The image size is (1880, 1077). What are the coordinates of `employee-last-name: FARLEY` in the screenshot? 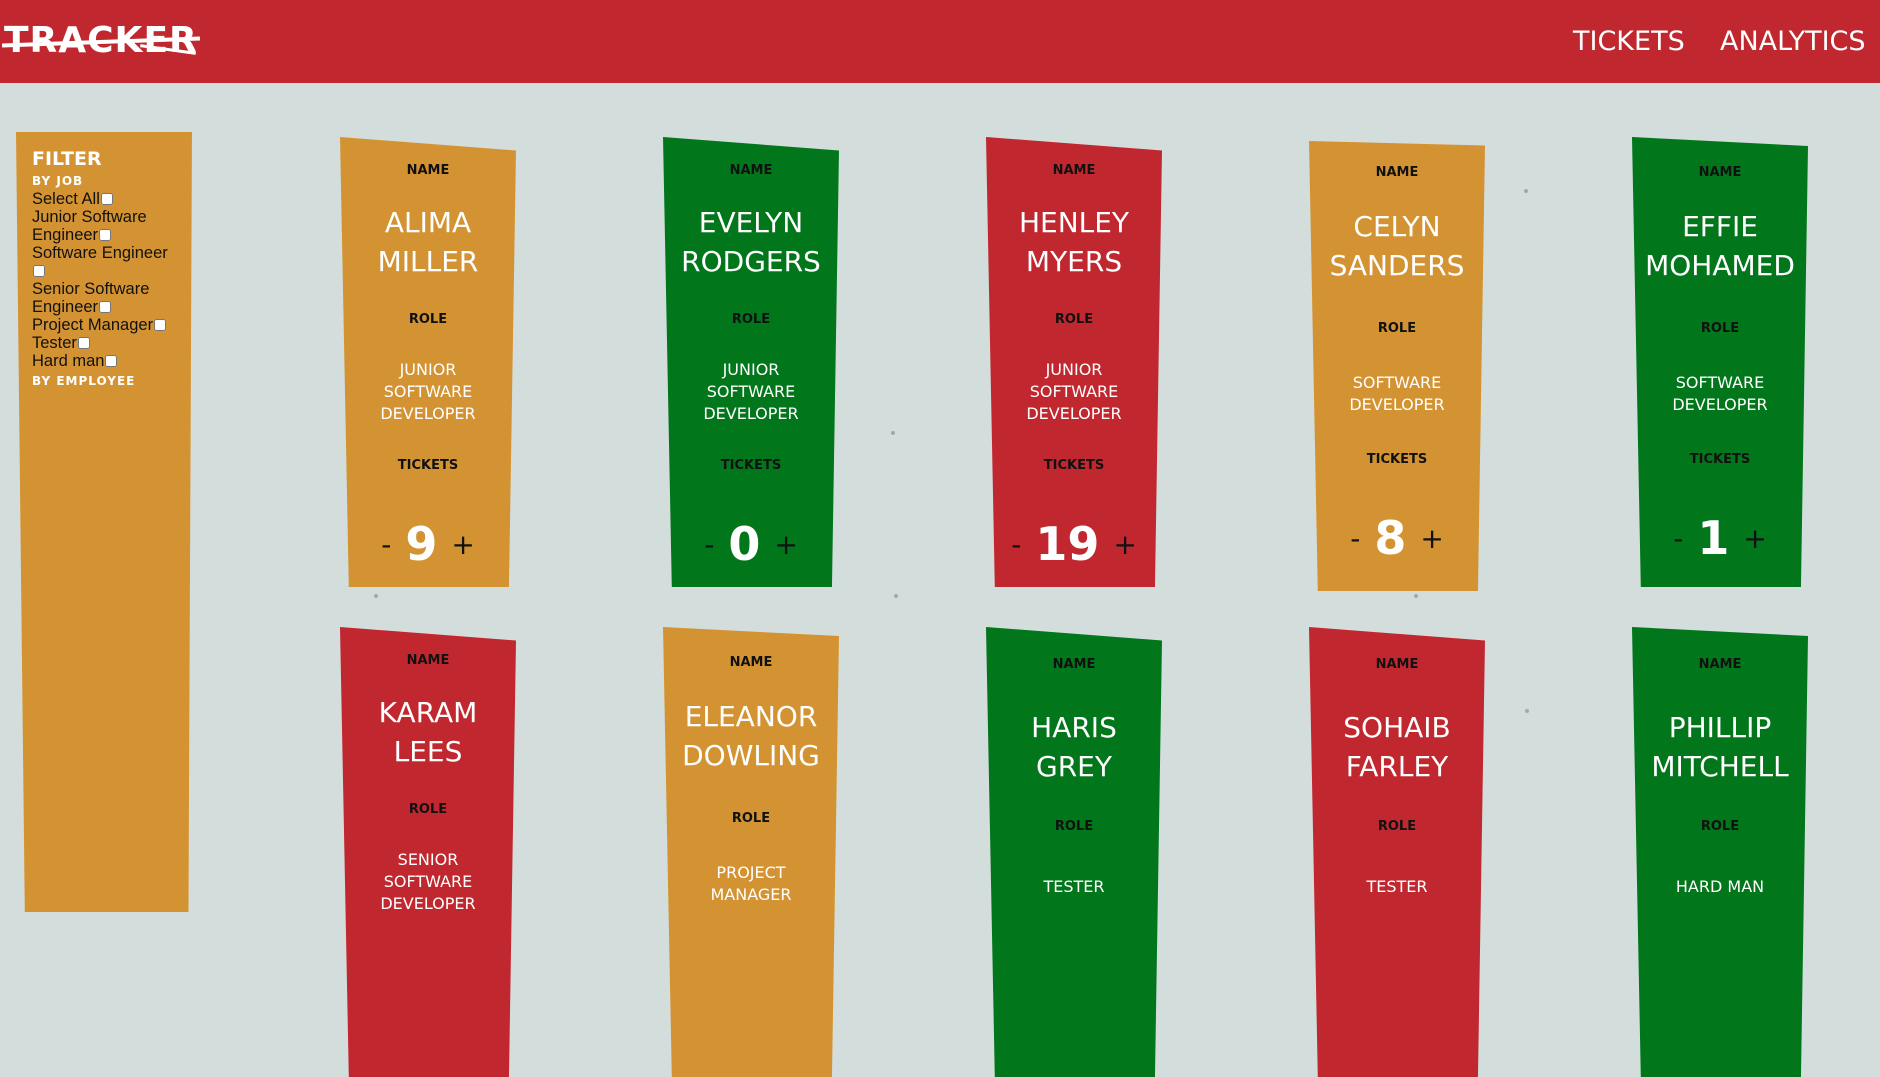 It's located at (1397, 766).